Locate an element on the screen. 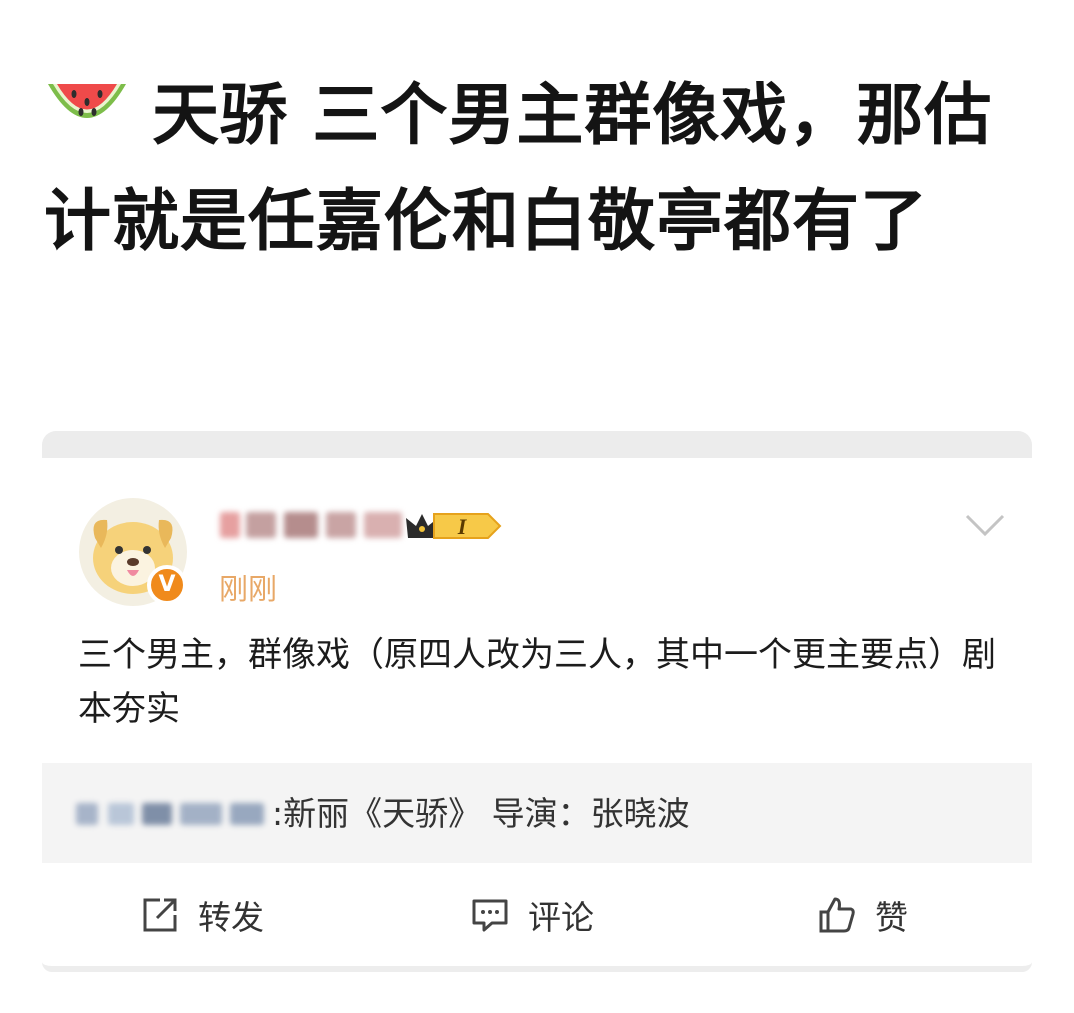 The width and height of the screenshot is (1074, 1013). card-top-divider is located at coordinates (537, 446).